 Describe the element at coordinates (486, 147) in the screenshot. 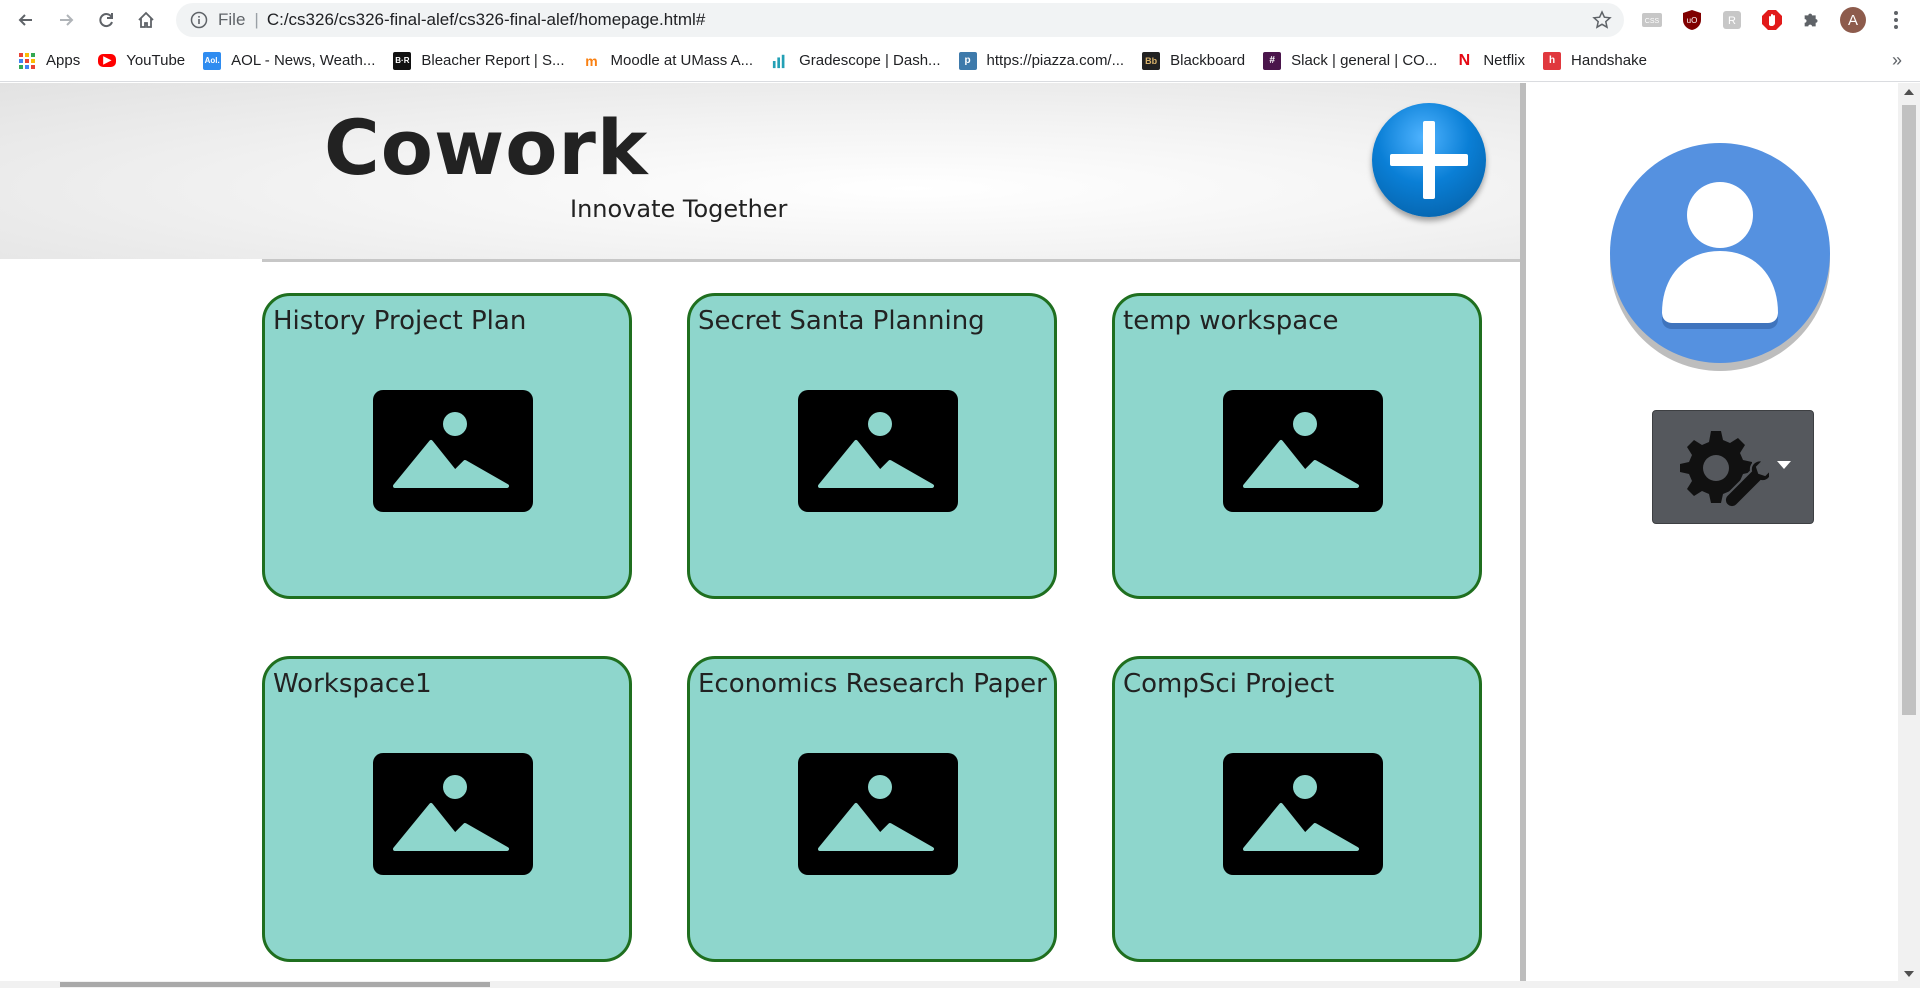

I see `brand-title: Cowork` at that location.